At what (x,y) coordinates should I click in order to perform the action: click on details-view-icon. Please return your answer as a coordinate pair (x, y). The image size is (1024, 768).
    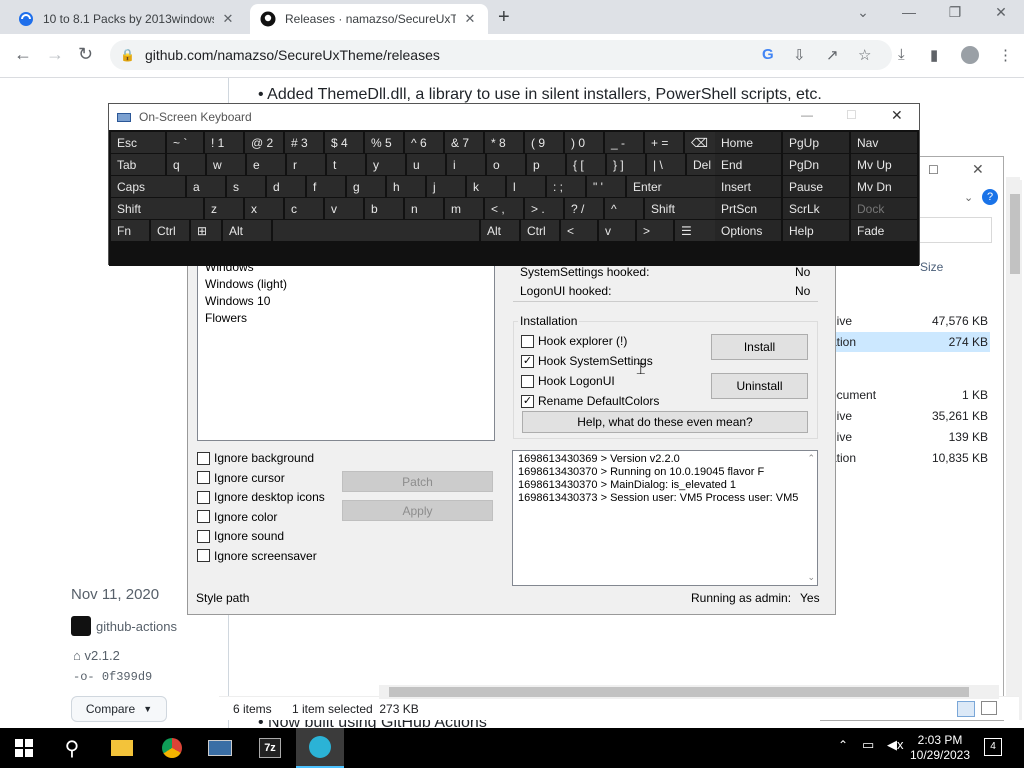
    Looking at the image, I should click on (966, 709).